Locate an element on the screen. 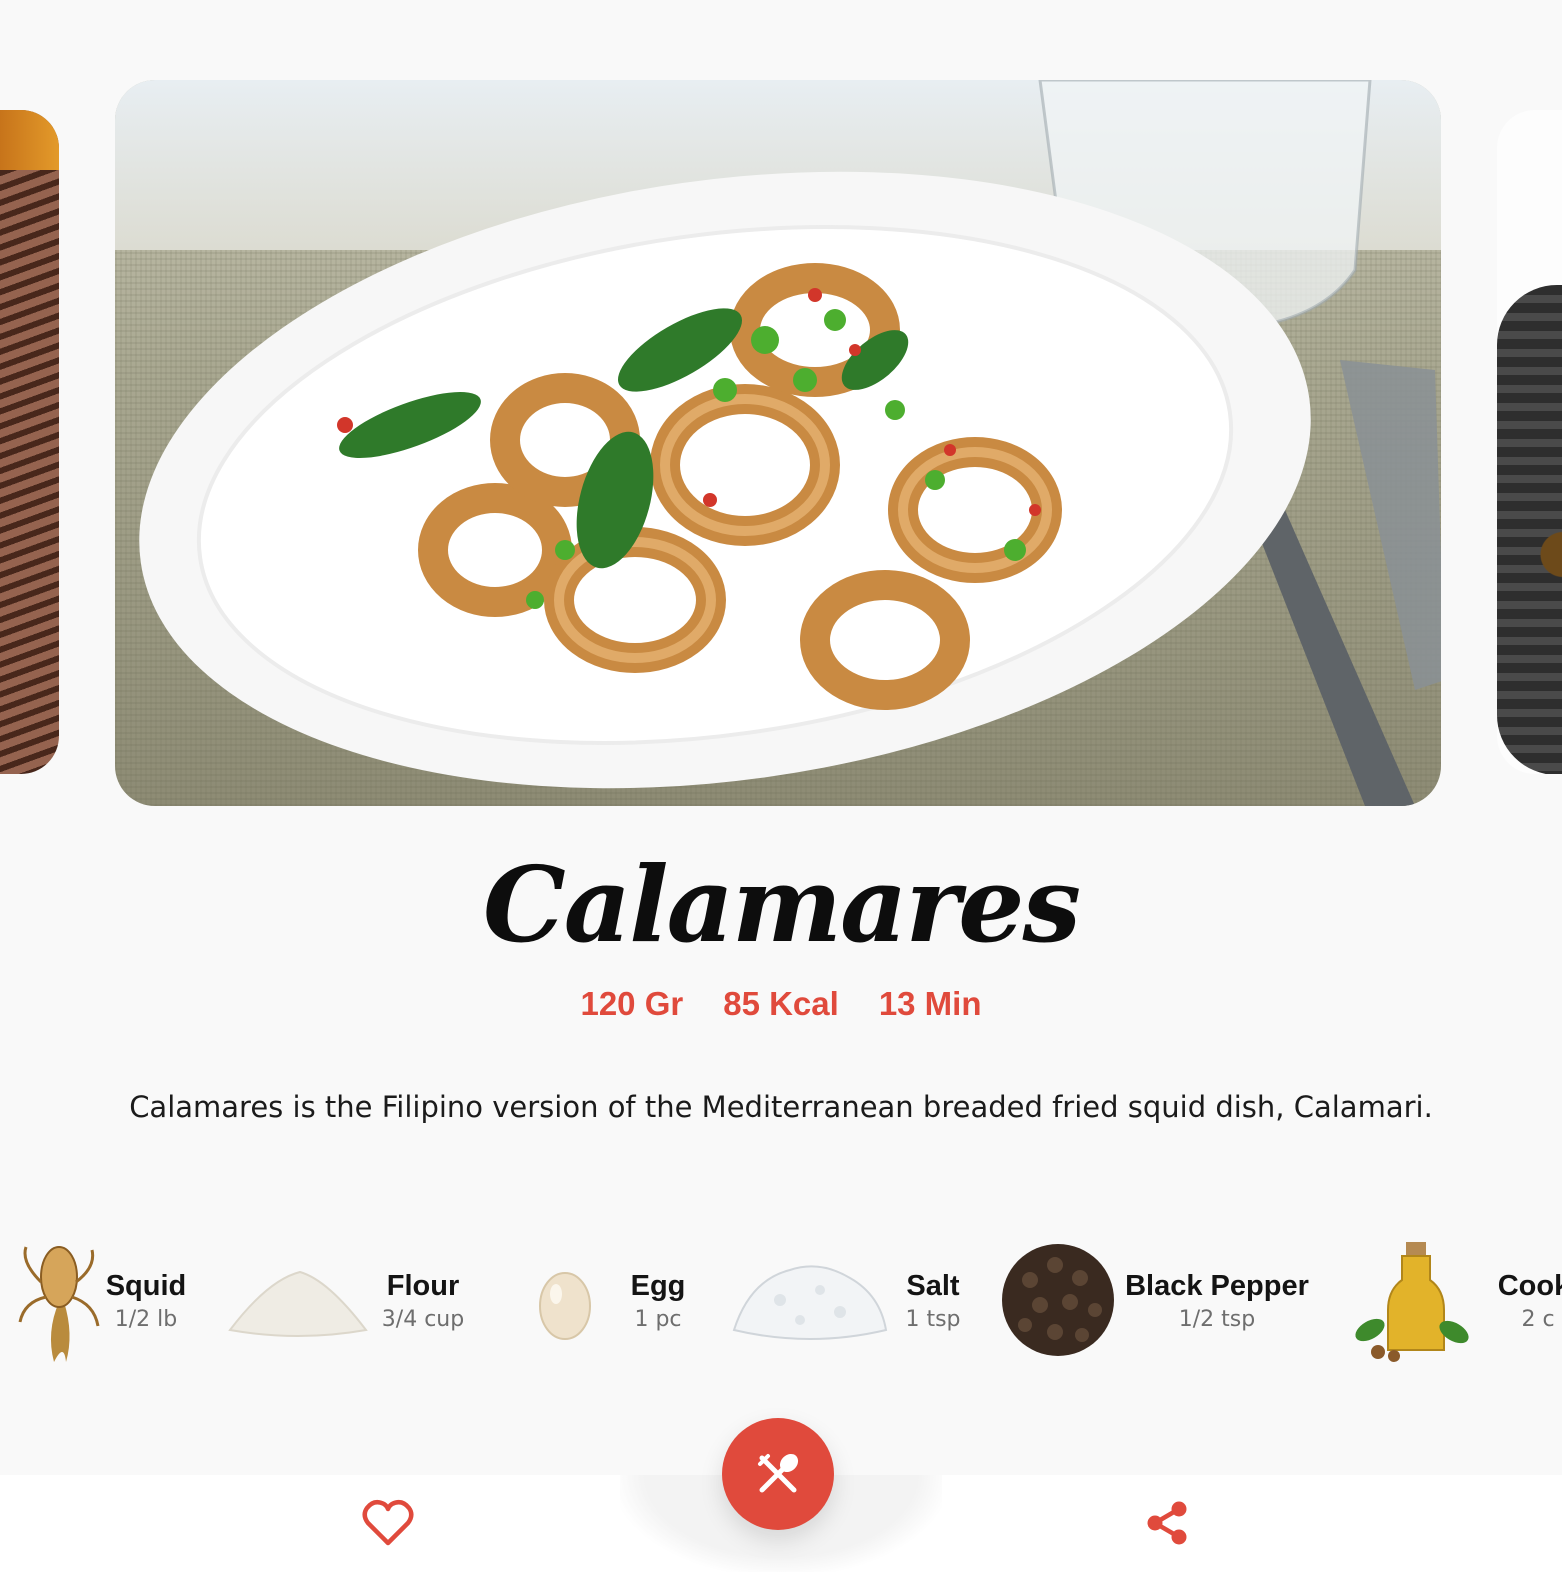 Image resolution: width=1562 pixels, height=1572 pixels. share-button is located at coordinates (1168, 1523).